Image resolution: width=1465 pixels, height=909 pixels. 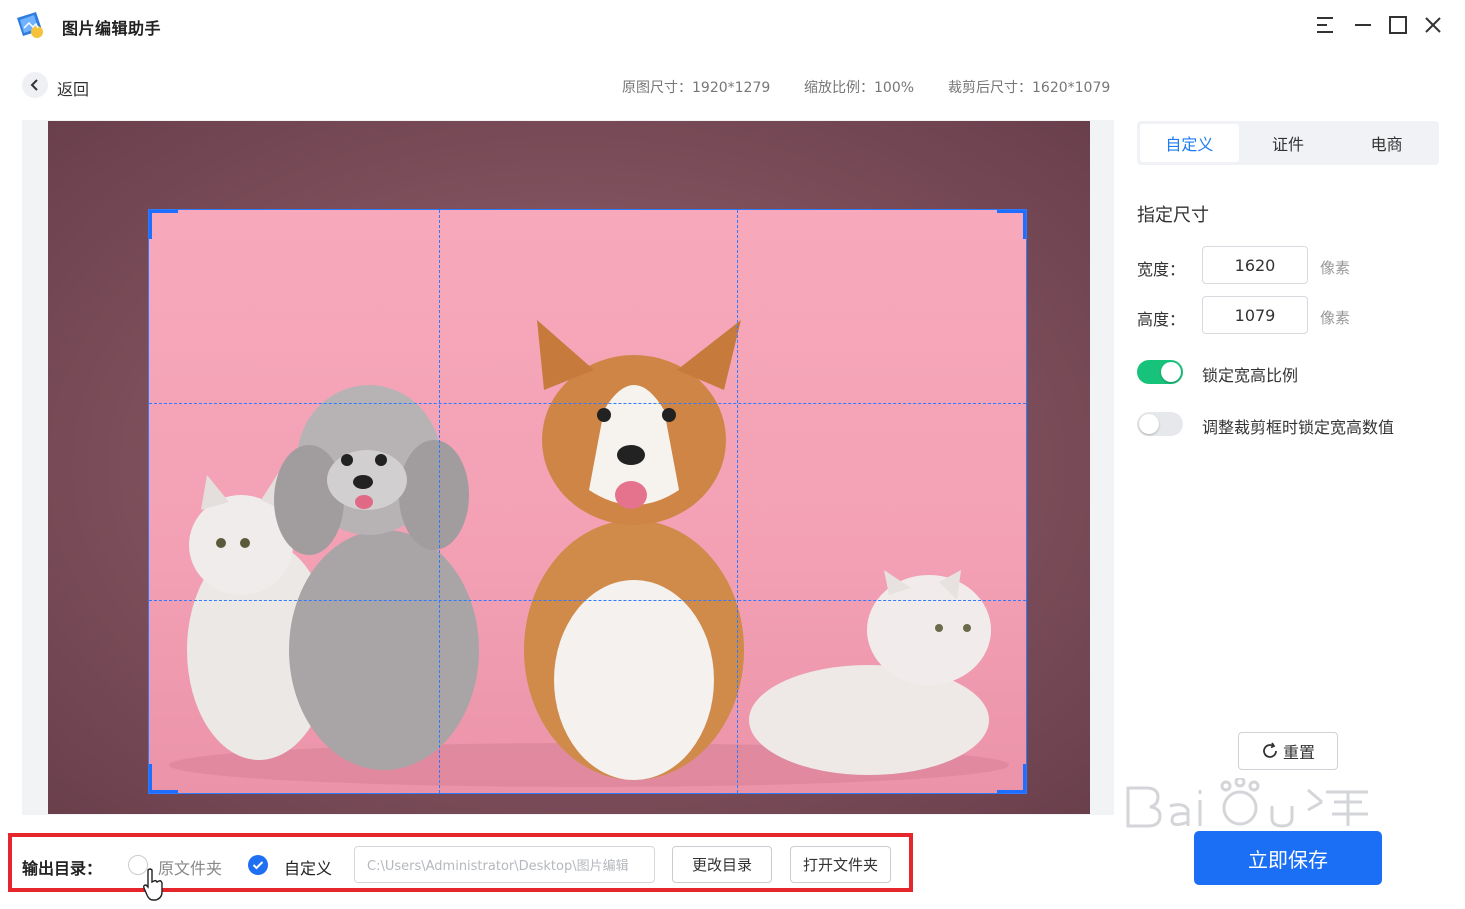 I want to click on lock-values-toggle, so click(x=1160, y=424).